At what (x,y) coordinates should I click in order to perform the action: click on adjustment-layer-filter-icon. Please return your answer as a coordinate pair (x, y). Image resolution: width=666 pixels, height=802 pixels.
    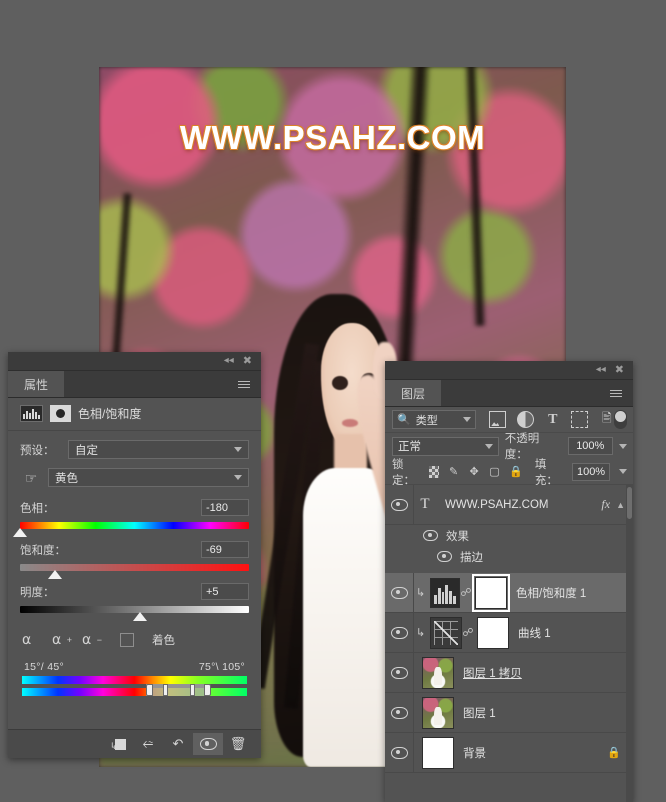
    Looking at the image, I should click on (526, 419).